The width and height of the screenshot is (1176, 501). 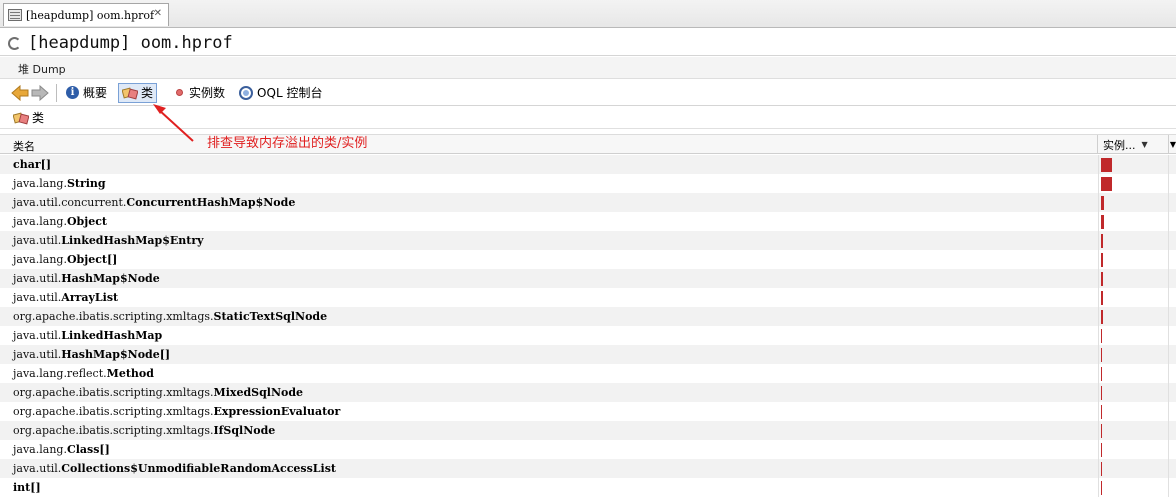 What do you see at coordinates (588, 55) in the screenshot?
I see `divider` at bounding box center [588, 55].